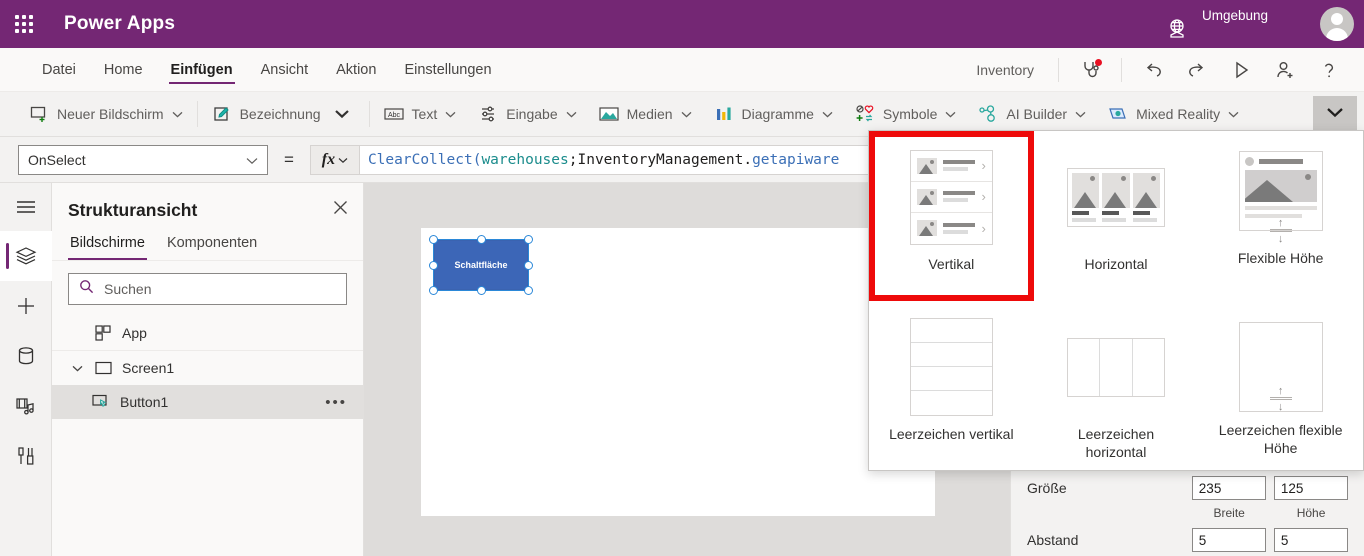 This screenshot has width=1364, height=556. What do you see at coordinates (289, 159) in the screenshot?
I see `equals-sign: =` at bounding box center [289, 159].